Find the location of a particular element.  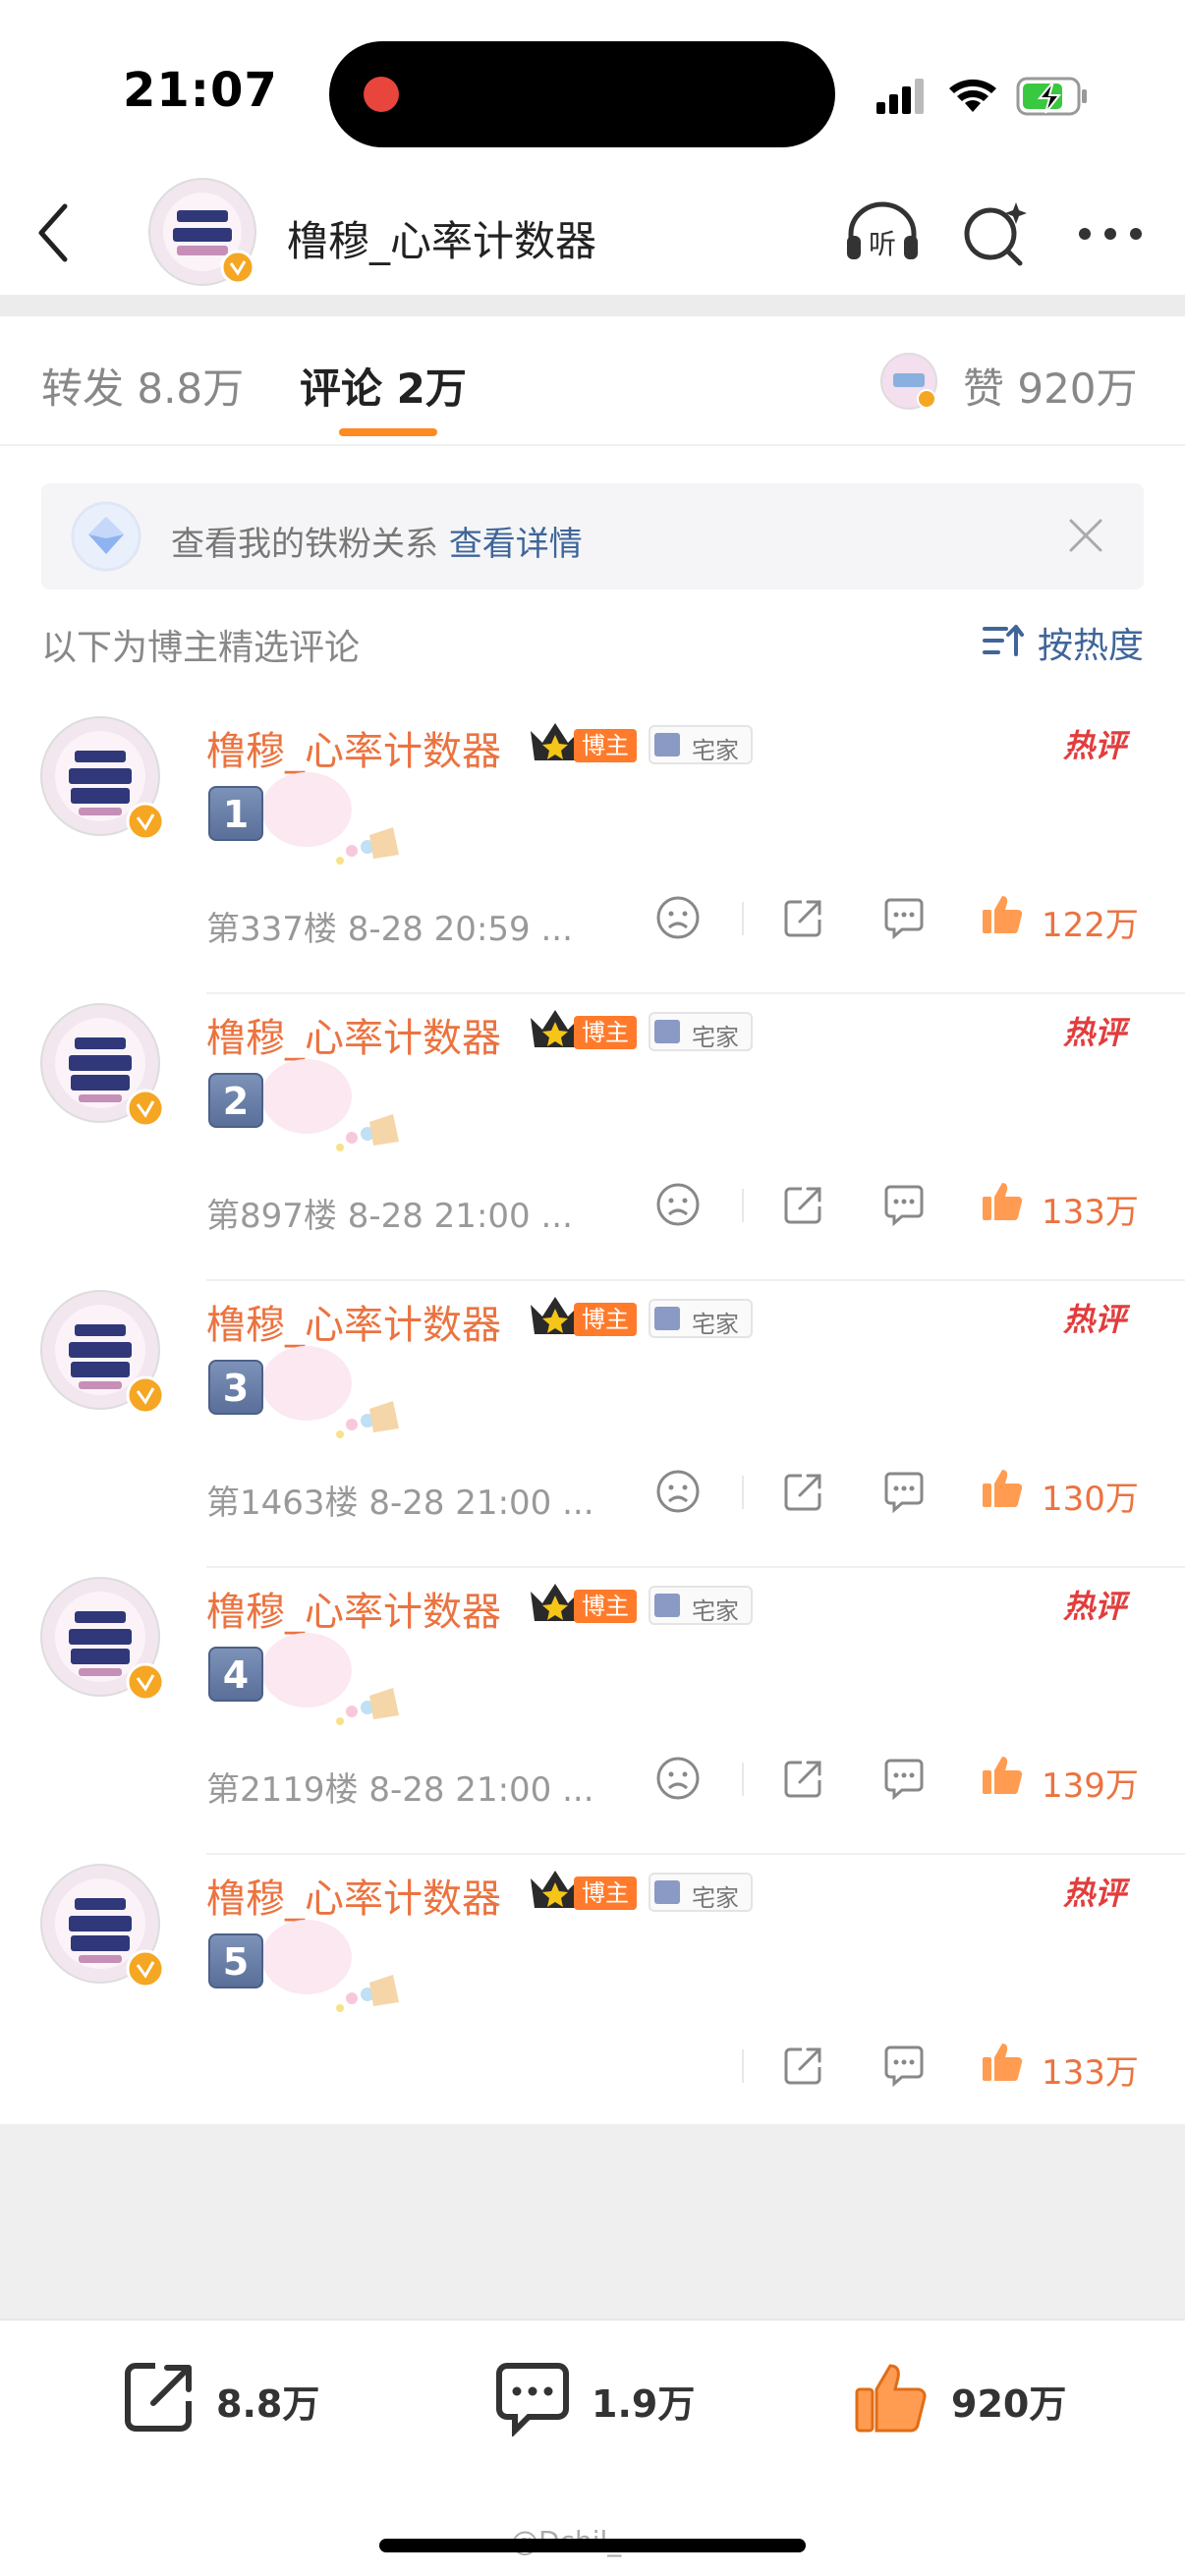

number-emoji: 1 is located at coordinates (236, 813).